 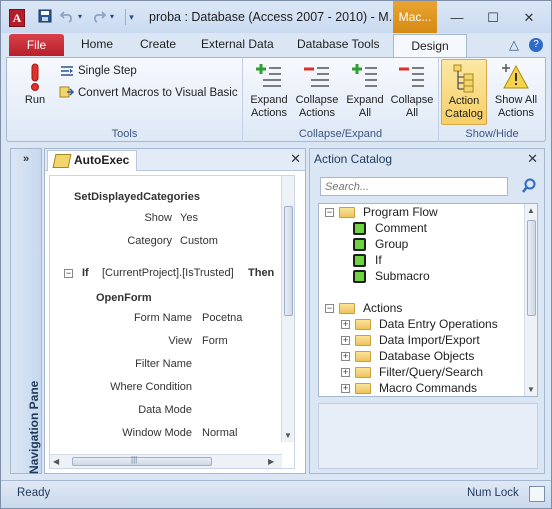 I want to click on close-action-catalog-button: ✕, so click(x=532, y=159).